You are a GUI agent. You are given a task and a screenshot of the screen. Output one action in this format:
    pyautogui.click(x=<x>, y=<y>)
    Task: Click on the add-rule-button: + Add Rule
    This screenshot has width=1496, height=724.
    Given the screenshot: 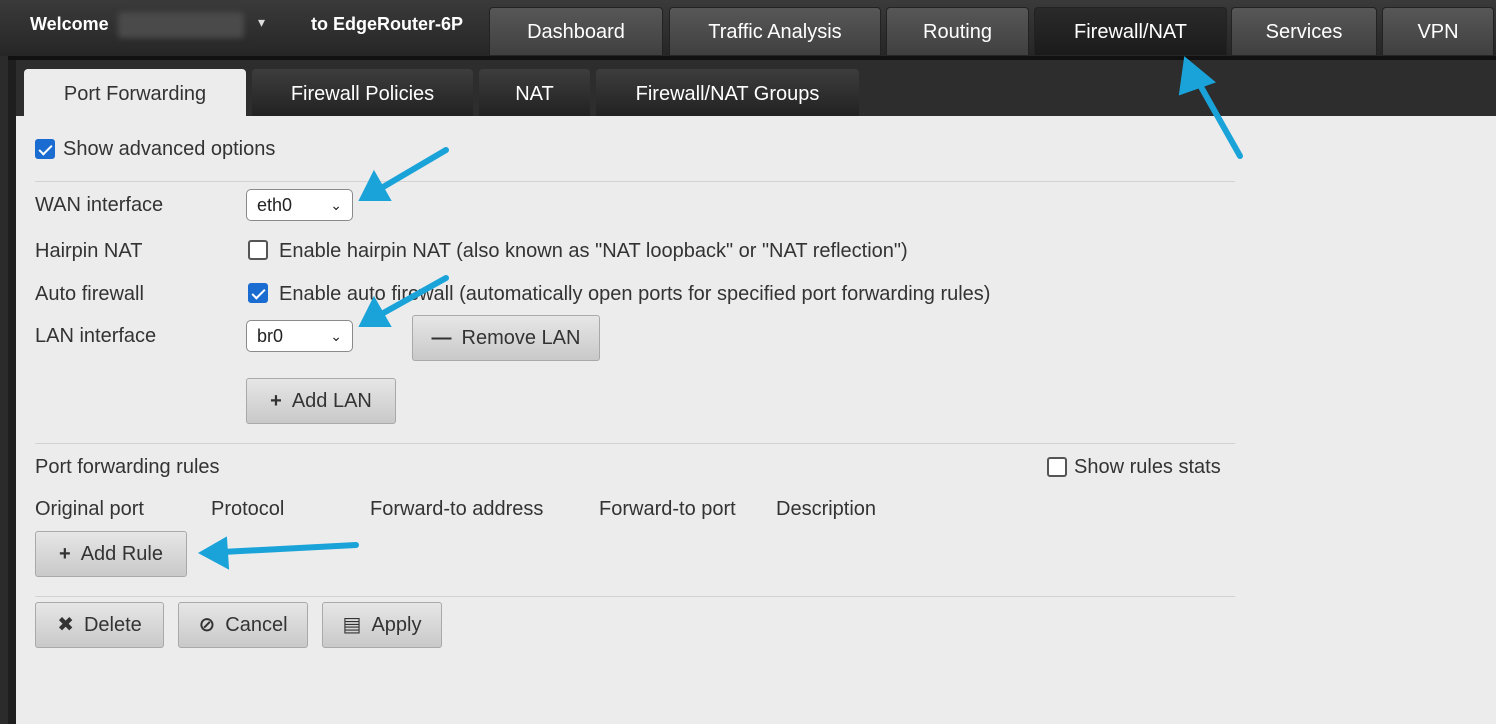 What is the action you would take?
    pyautogui.click(x=111, y=554)
    